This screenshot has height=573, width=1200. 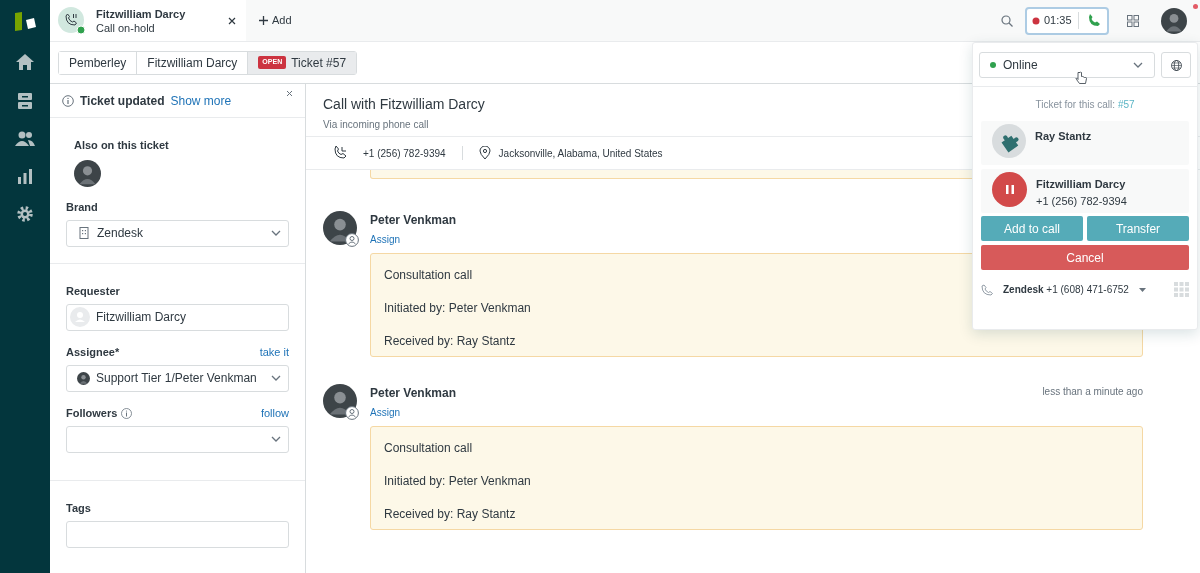 What do you see at coordinates (82, 208) in the screenshot?
I see `field-label: Brand` at bounding box center [82, 208].